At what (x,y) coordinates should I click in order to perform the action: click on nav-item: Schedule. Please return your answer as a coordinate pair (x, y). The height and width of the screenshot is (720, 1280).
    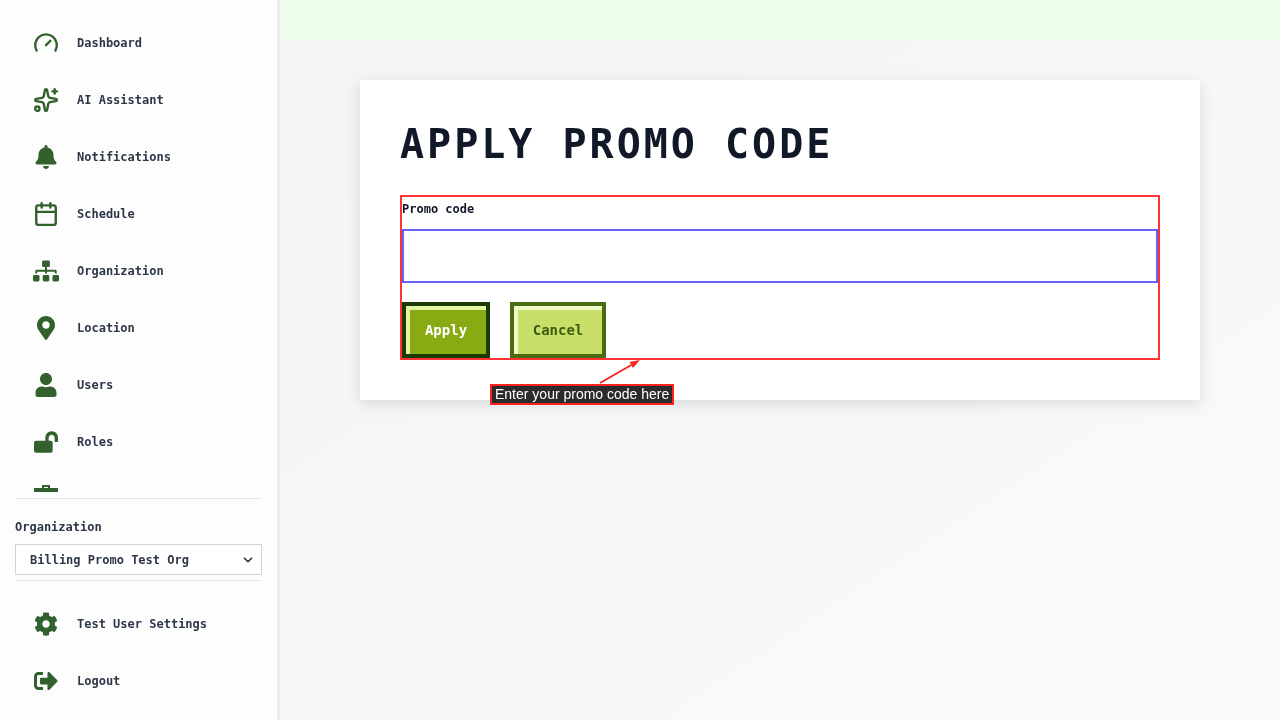
    Looking at the image, I should click on (138, 213).